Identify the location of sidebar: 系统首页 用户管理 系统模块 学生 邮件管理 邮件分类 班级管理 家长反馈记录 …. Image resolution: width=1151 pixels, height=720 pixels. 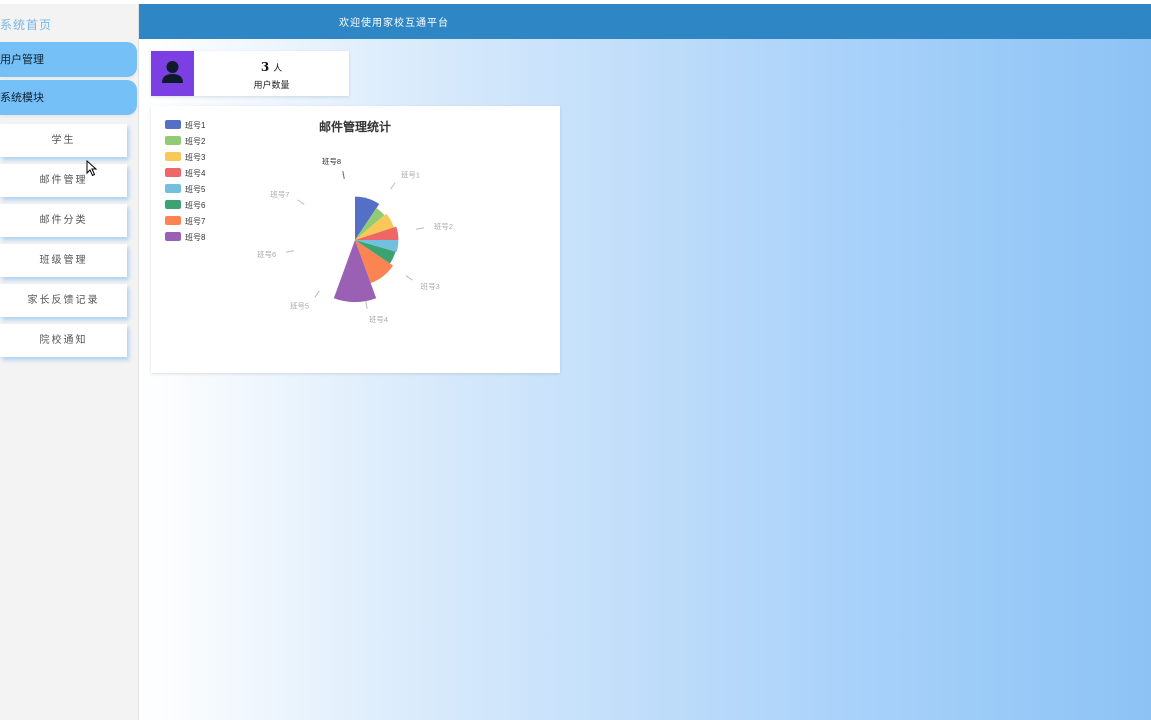
(69, 362).